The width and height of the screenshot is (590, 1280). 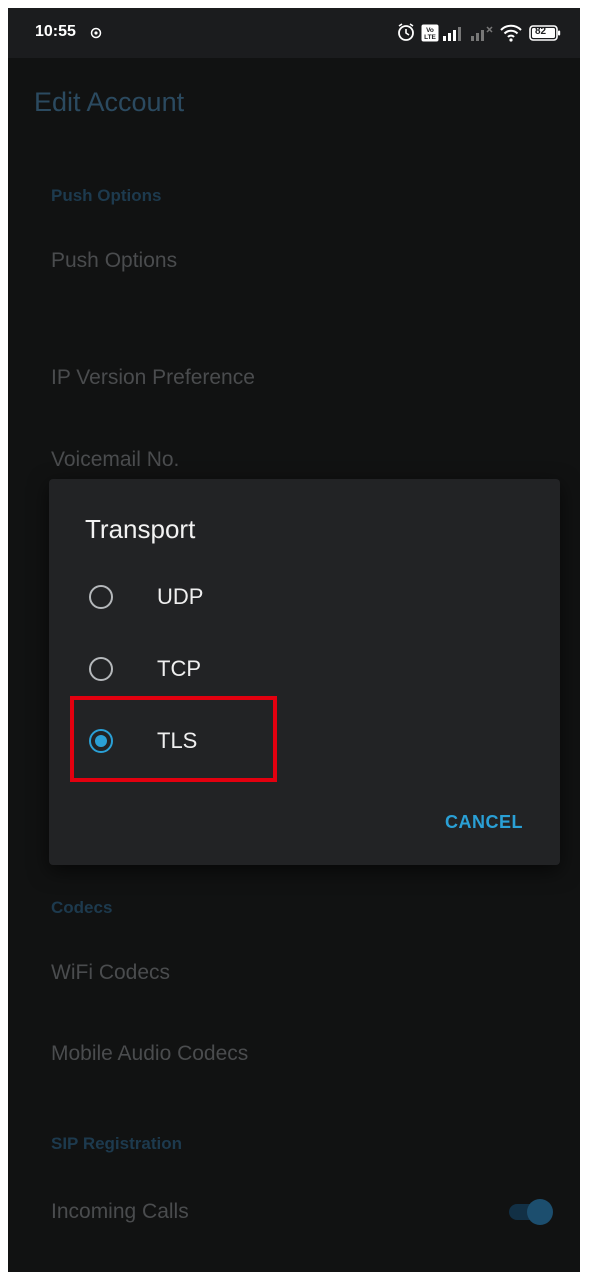 I want to click on svg-text: Vo, so click(x=430, y=30).